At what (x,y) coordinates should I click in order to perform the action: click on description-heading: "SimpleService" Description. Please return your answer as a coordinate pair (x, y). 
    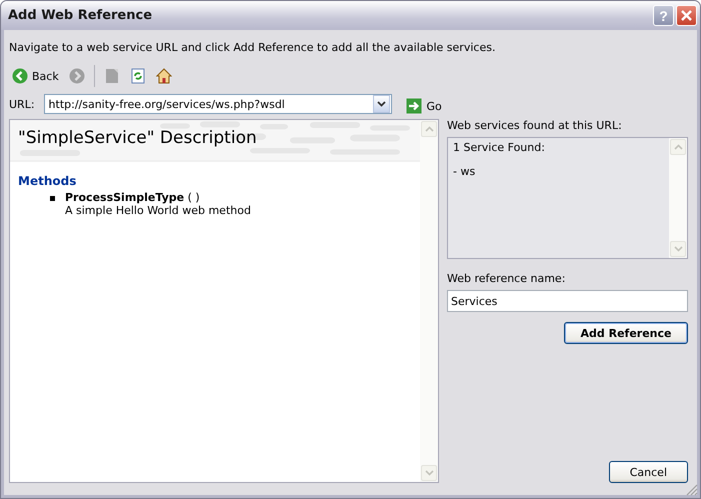
    Looking at the image, I should click on (137, 138).